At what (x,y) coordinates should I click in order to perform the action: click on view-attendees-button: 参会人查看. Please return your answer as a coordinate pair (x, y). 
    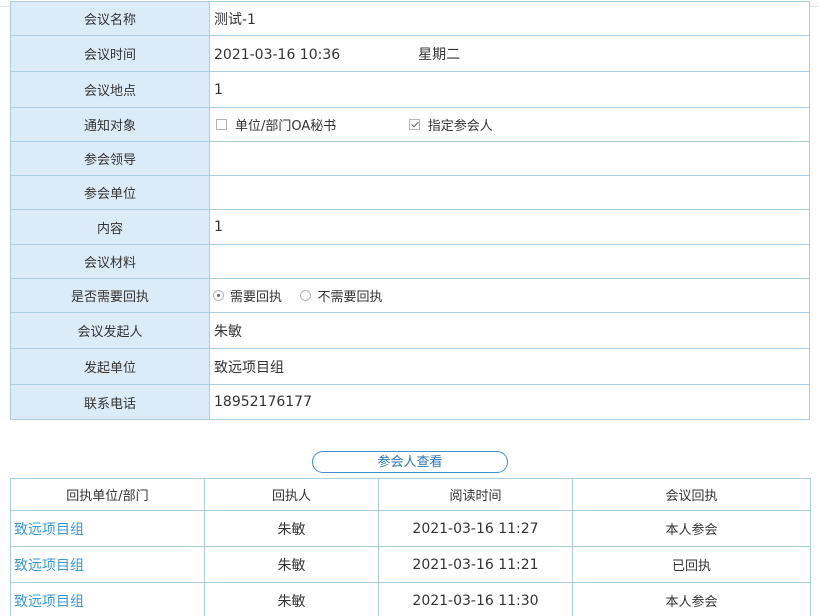
    Looking at the image, I should click on (410, 462).